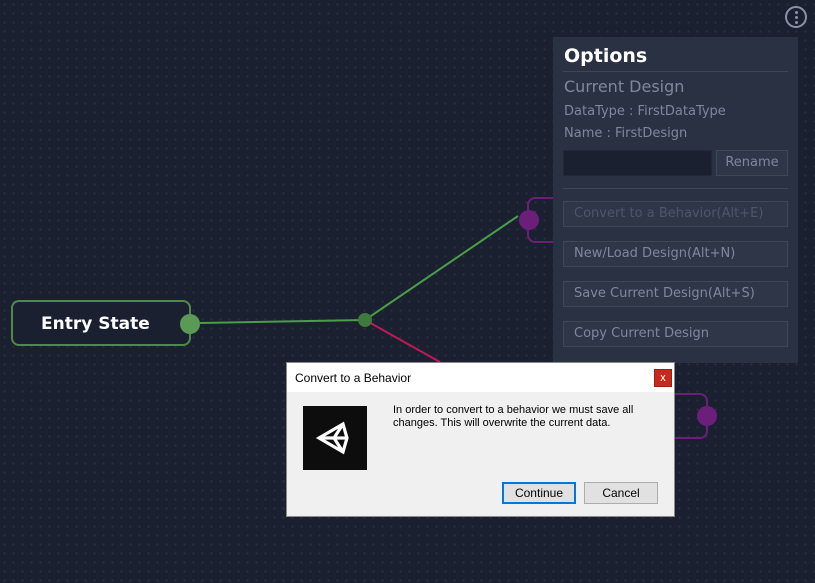  What do you see at coordinates (637, 163) in the screenshot?
I see `rename-input` at bounding box center [637, 163].